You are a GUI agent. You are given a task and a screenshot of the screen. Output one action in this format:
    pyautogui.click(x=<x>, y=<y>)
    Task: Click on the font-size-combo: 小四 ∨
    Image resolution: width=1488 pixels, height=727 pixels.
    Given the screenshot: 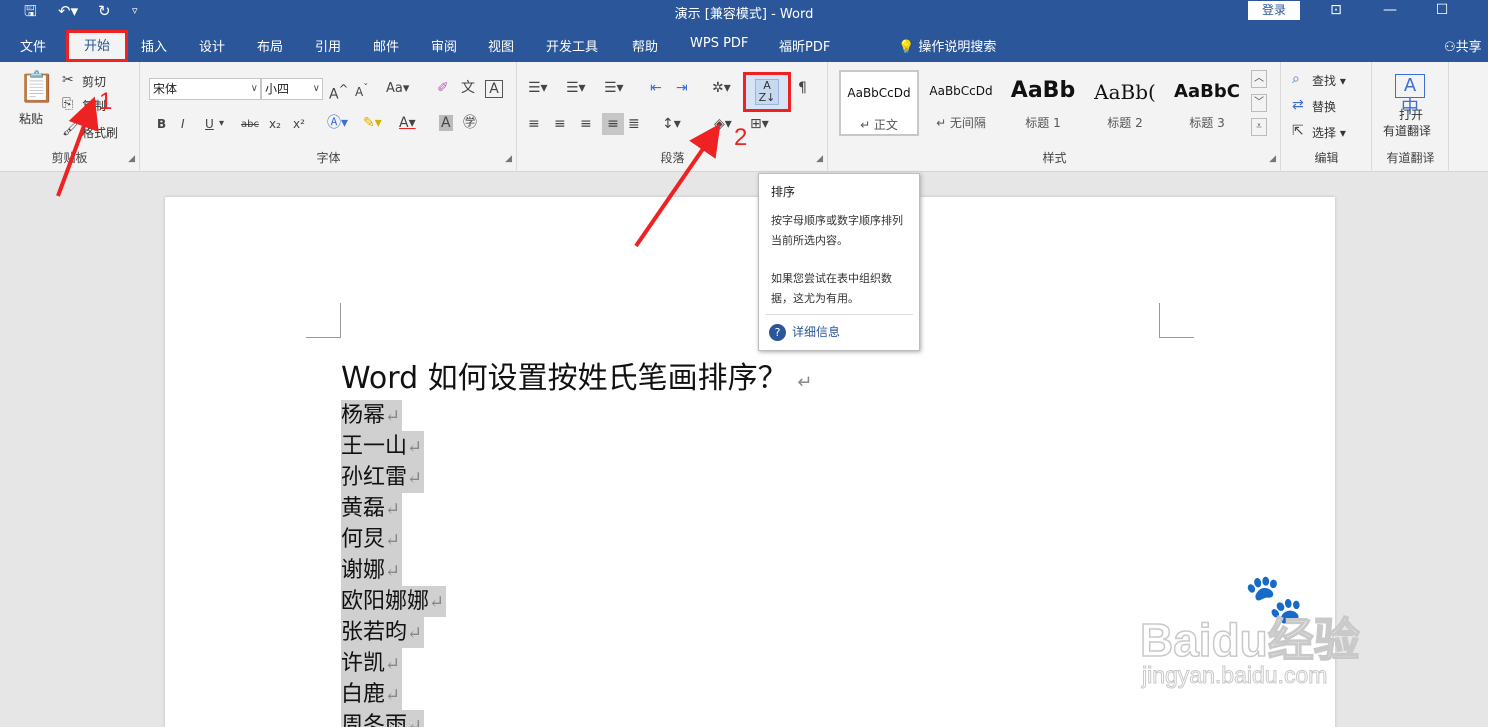 What is the action you would take?
    pyautogui.click(x=292, y=89)
    